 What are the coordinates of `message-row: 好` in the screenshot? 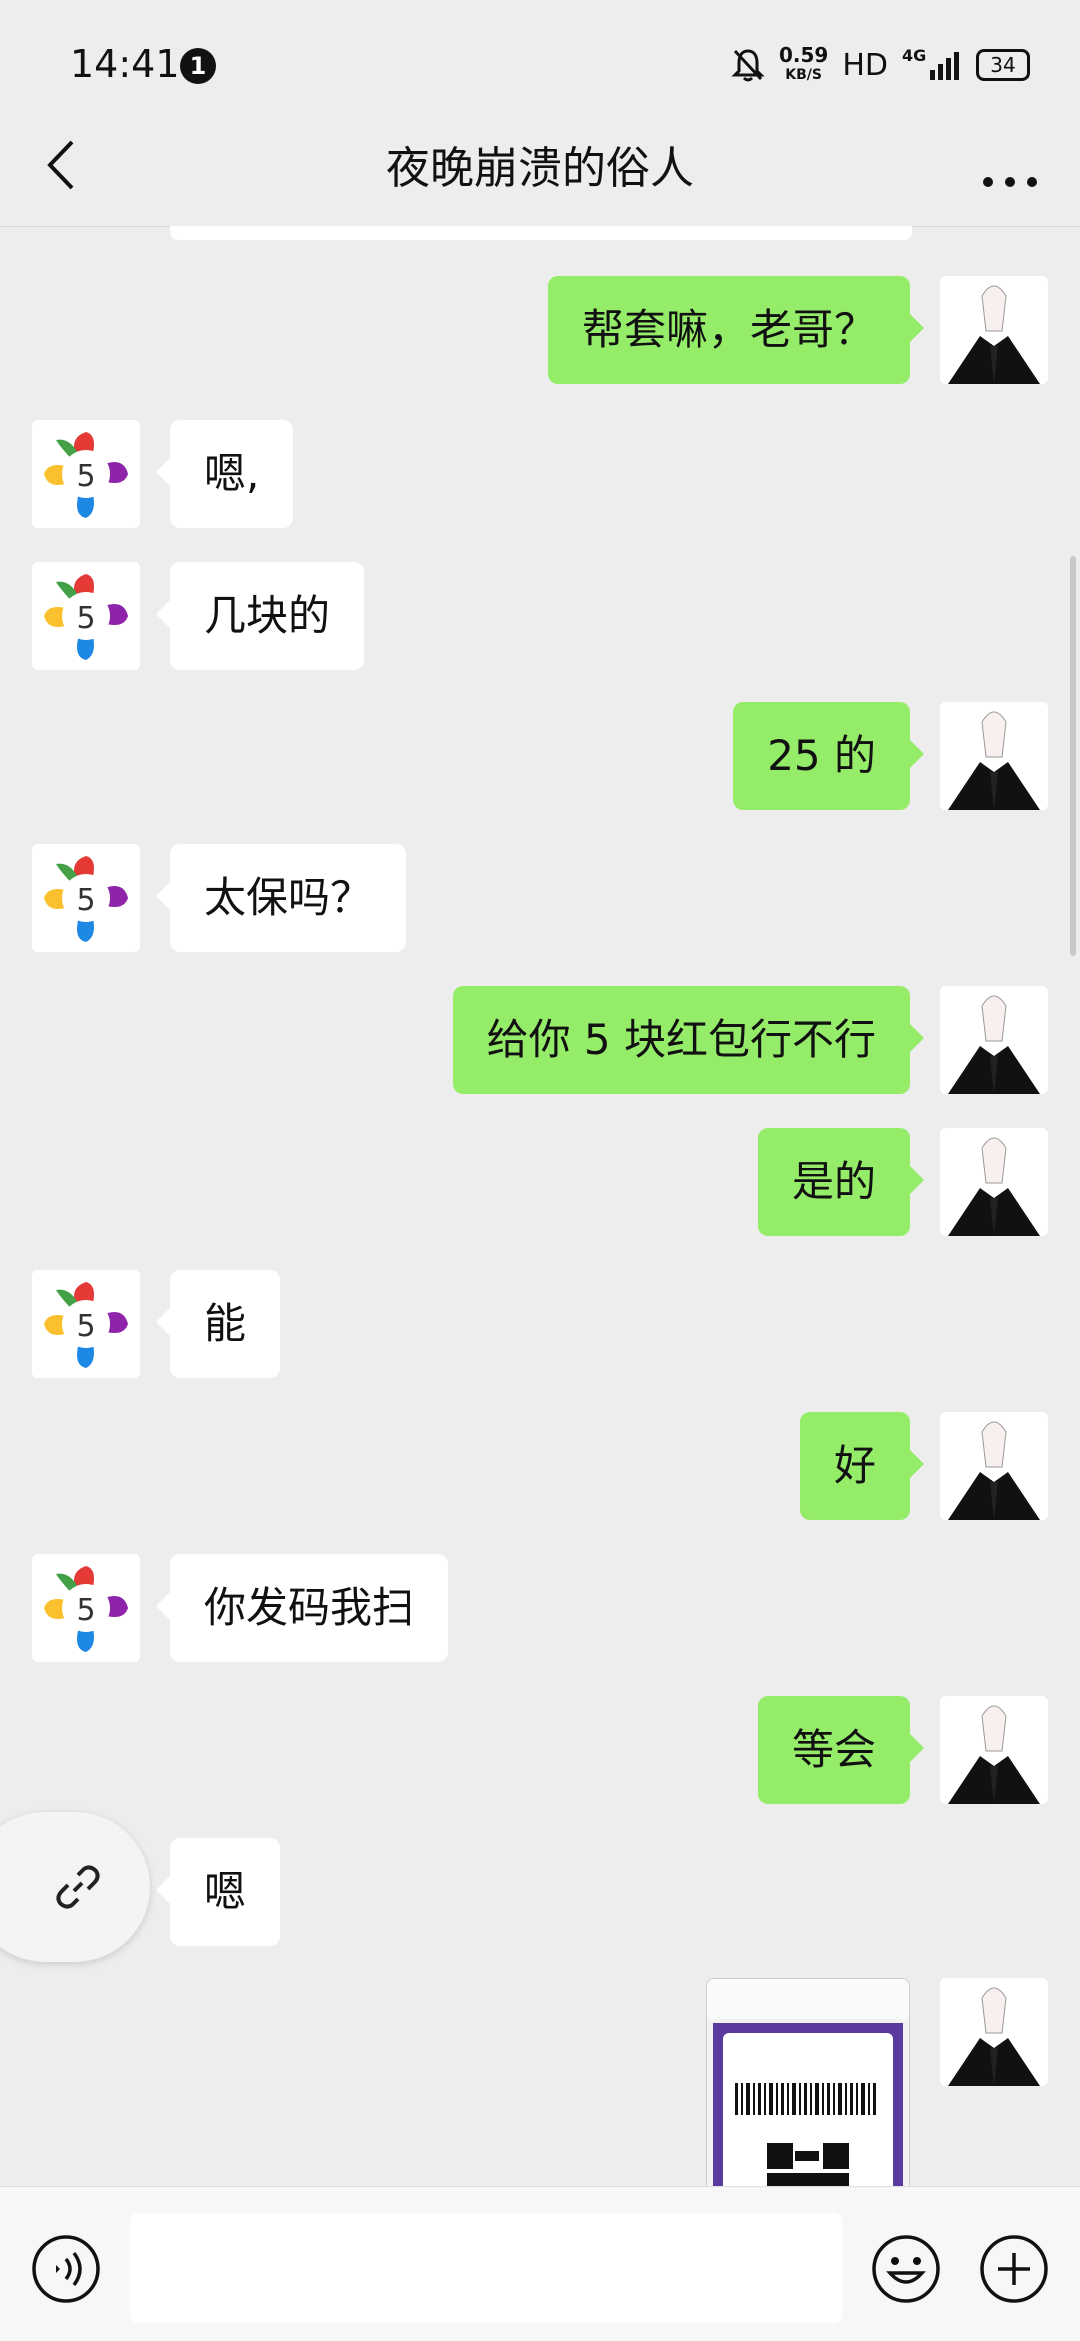 It's located at (540, 1467).